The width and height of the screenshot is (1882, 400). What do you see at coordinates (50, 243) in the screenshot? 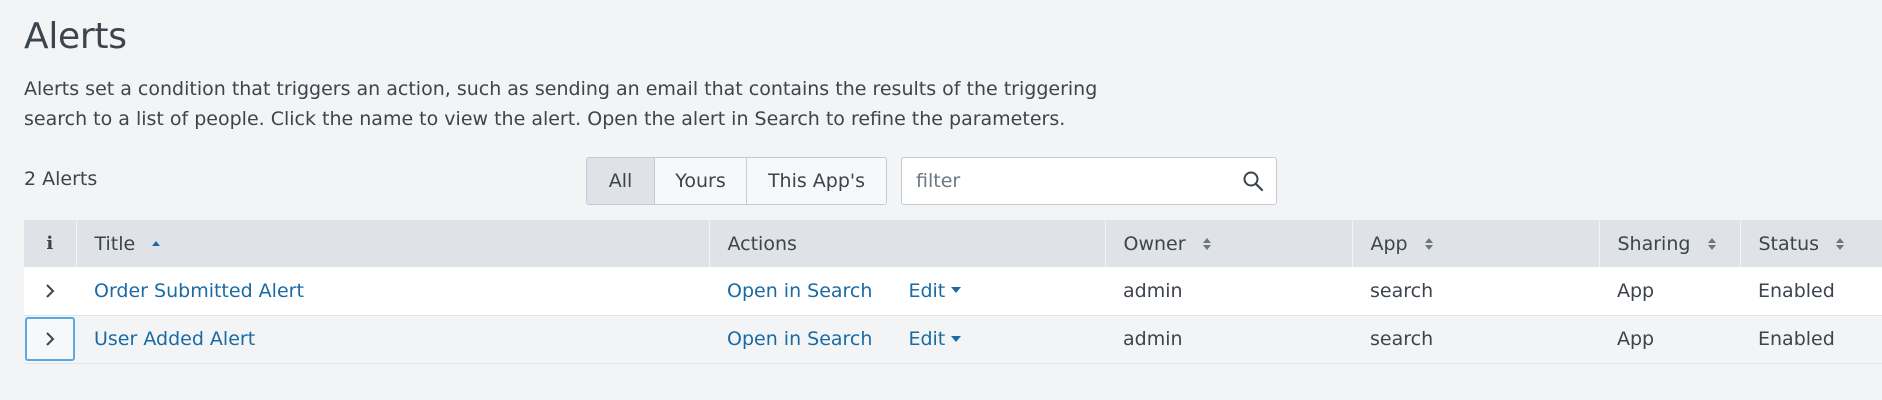
I see `info-column-header: i` at bounding box center [50, 243].